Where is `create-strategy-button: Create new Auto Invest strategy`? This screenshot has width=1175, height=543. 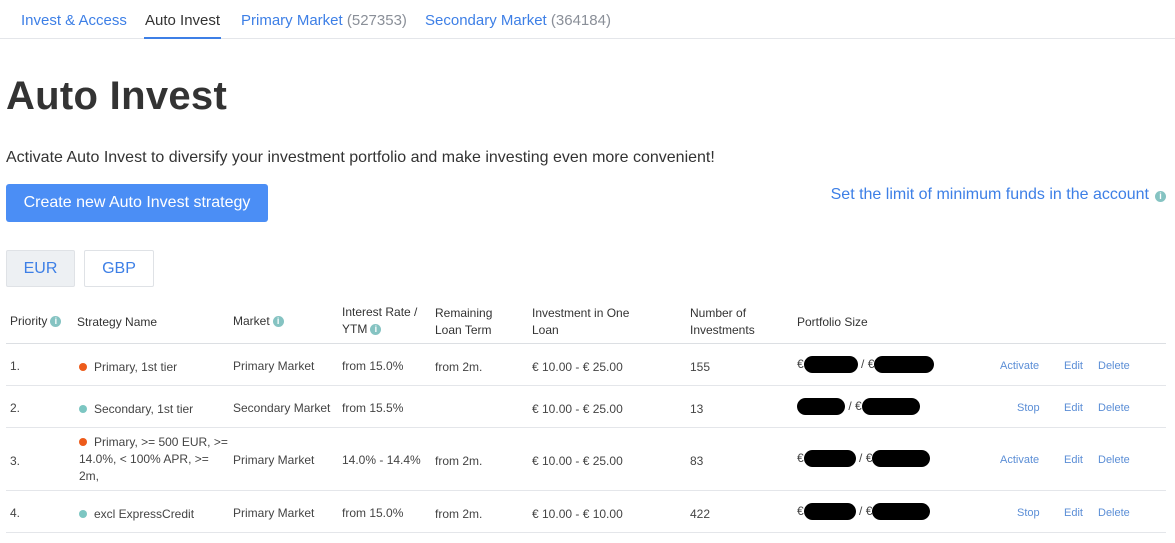
create-strategy-button: Create new Auto Invest strategy is located at coordinates (137, 203).